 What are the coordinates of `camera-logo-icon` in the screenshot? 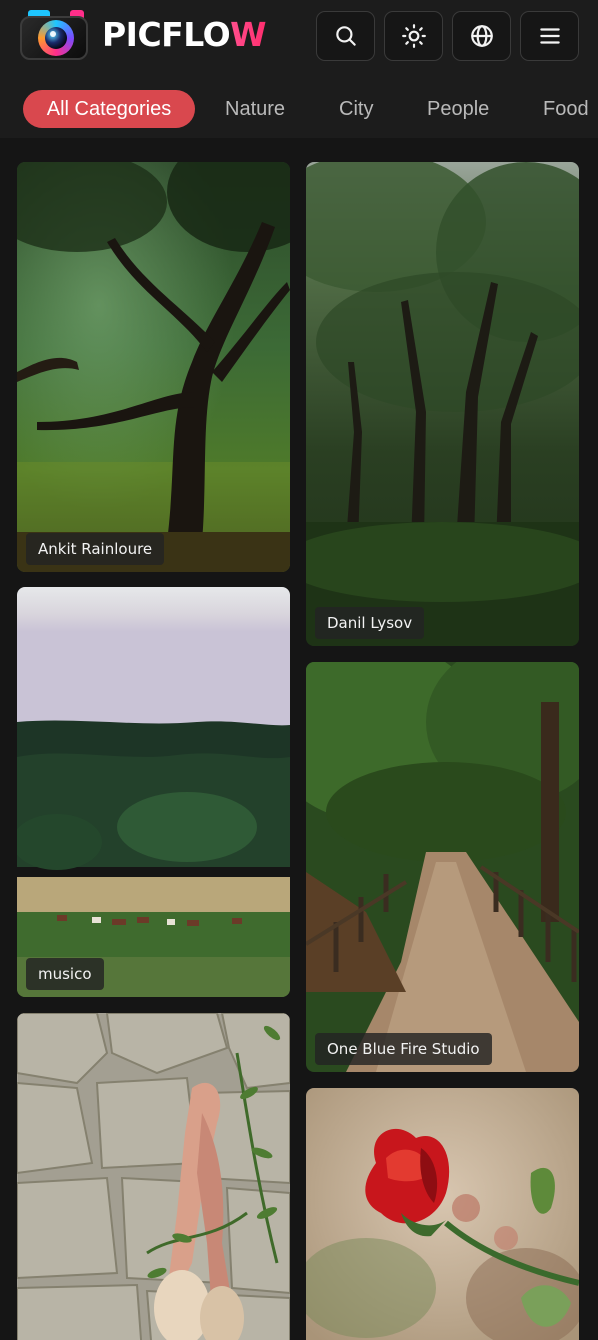 It's located at (54, 35).